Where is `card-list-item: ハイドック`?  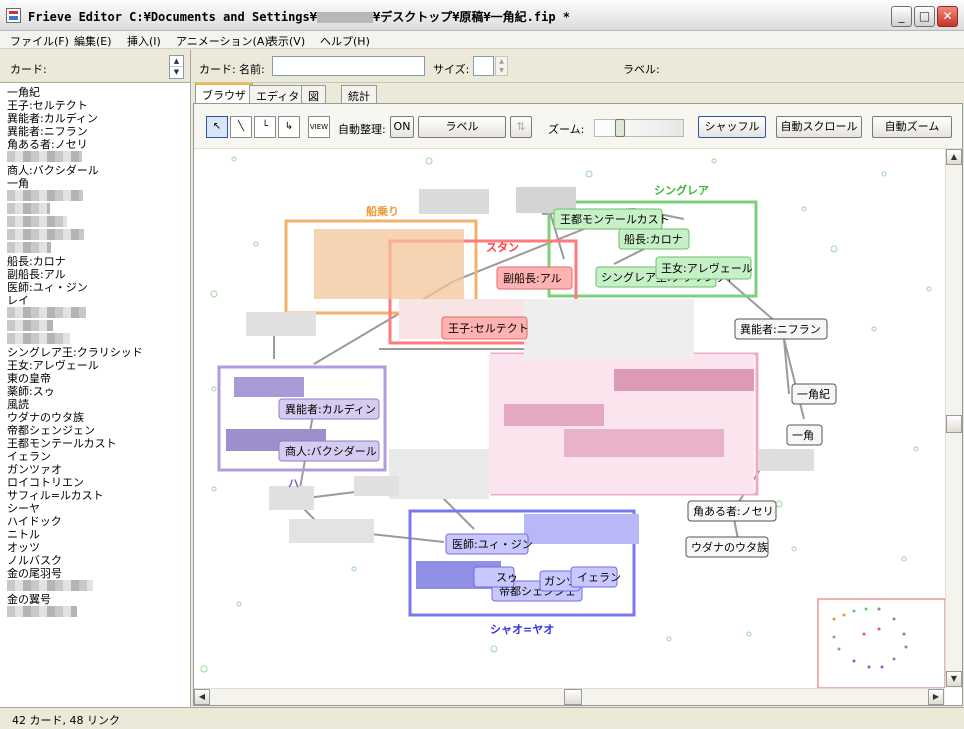 card-list-item: ハイドック is located at coordinates (34, 521).